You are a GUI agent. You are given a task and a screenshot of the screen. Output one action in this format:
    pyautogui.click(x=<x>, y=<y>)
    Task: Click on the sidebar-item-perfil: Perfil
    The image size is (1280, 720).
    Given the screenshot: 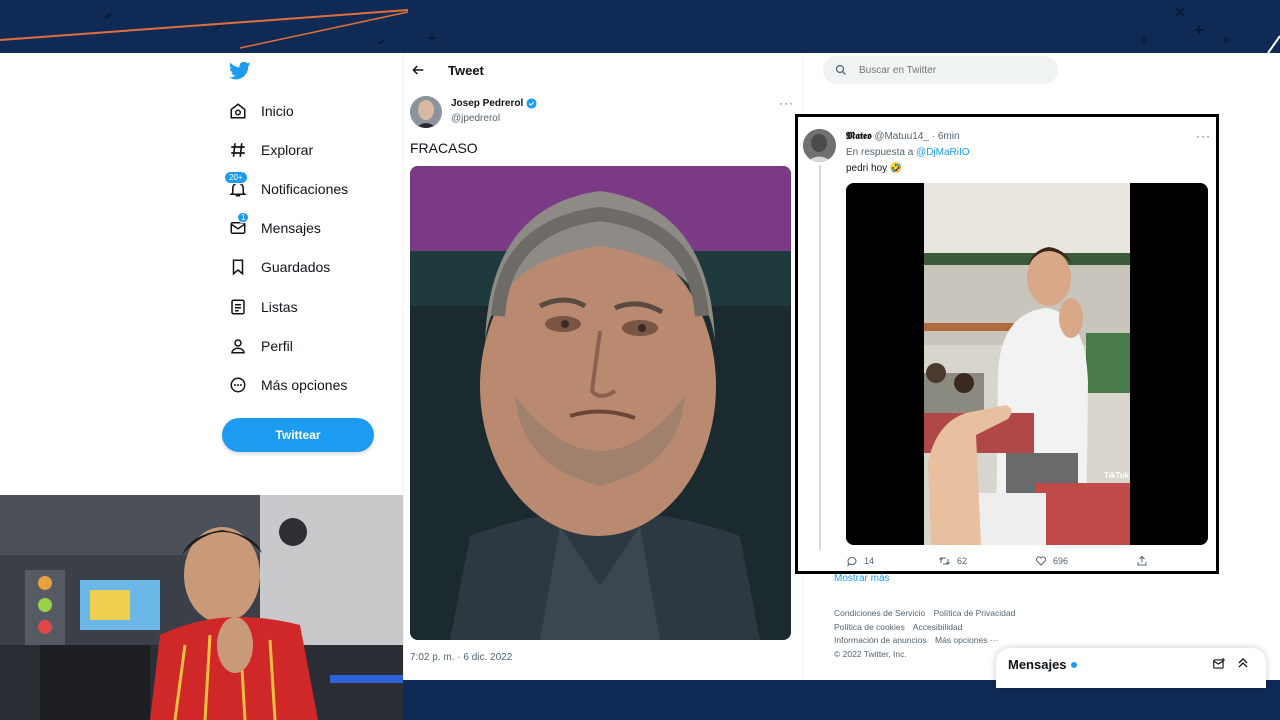 What is the action you would take?
    pyautogui.click(x=316, y=345)
    